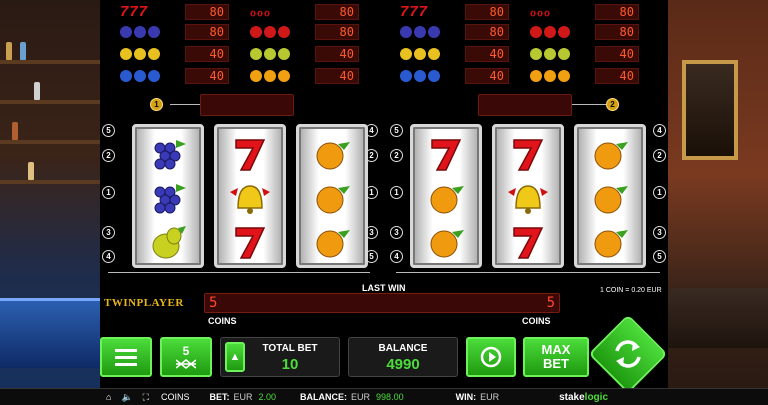  I want to click on player-badge-1: 1, so click(156, 104).